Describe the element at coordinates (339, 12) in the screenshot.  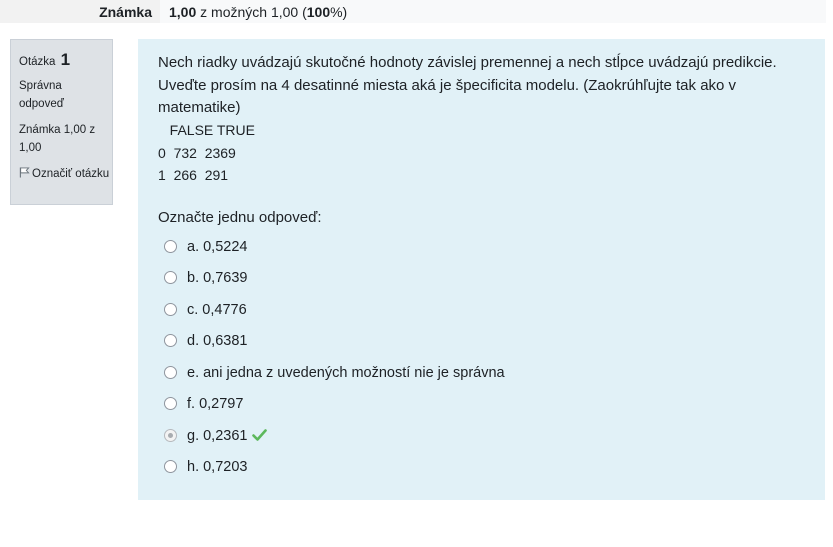
I see `grade-percent-suffix: %)` at that location.